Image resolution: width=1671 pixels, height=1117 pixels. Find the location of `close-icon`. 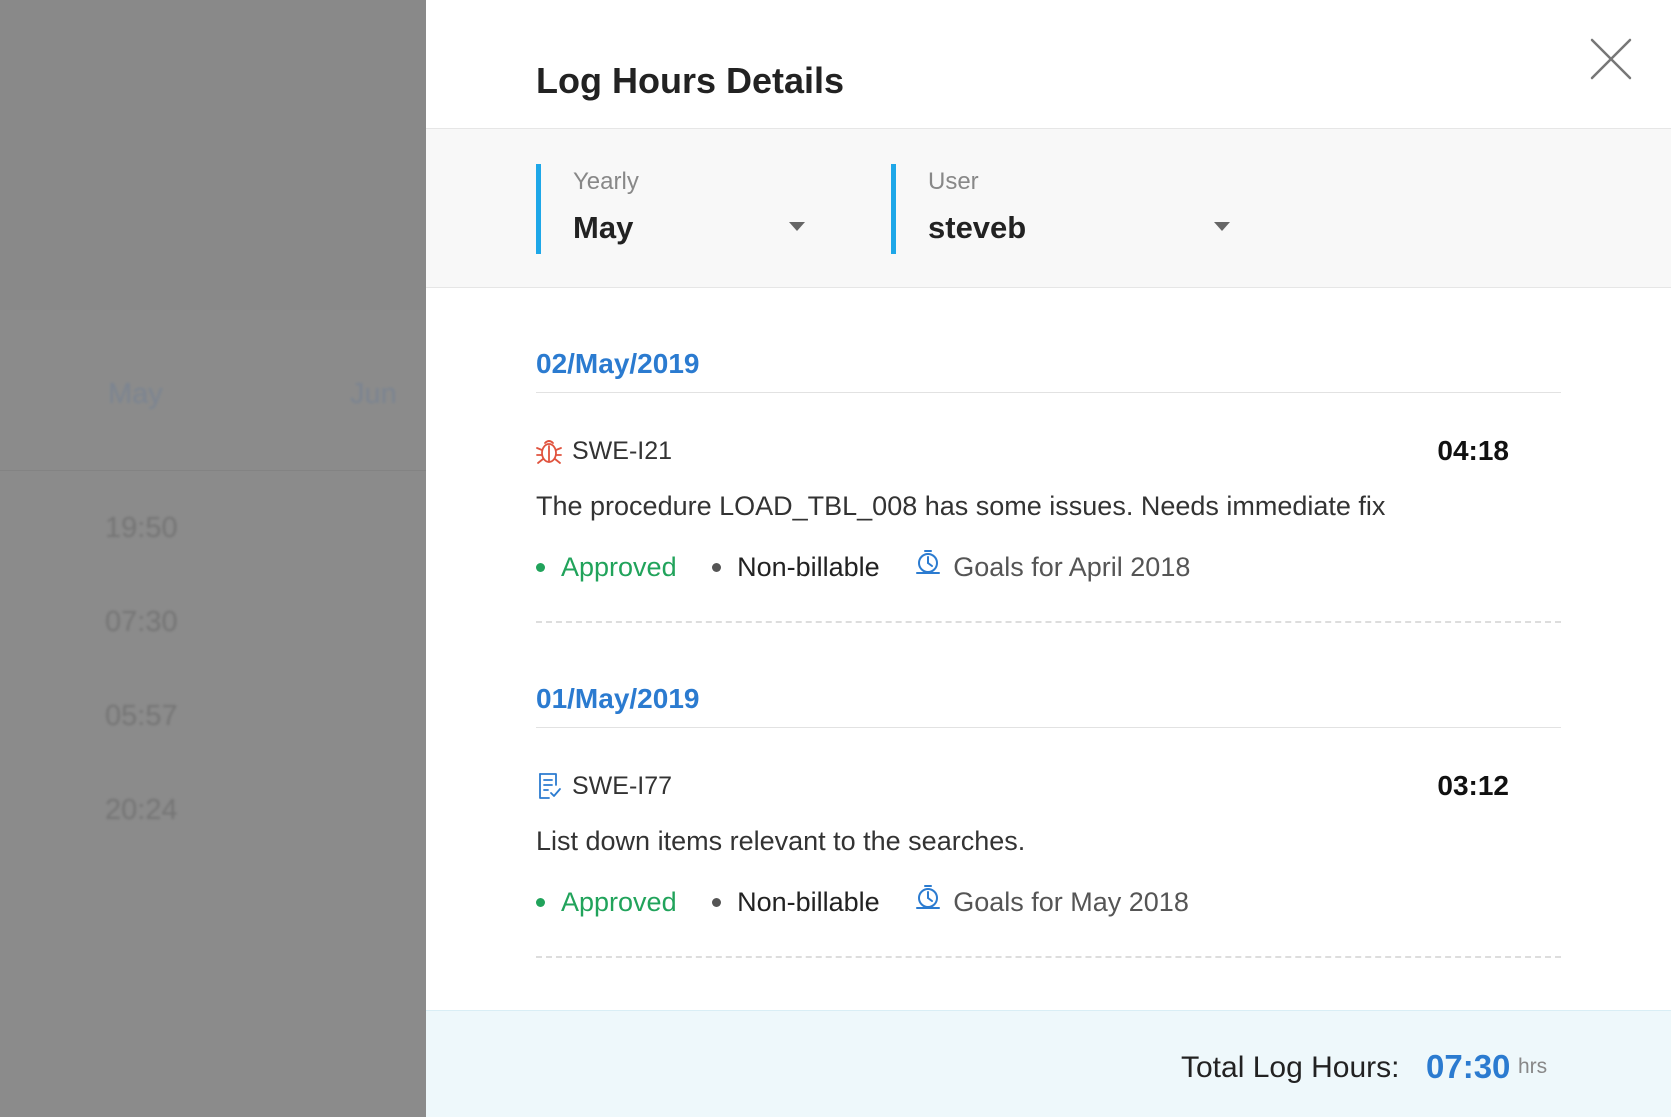

close-icon is located at coordinates (1611, 59).